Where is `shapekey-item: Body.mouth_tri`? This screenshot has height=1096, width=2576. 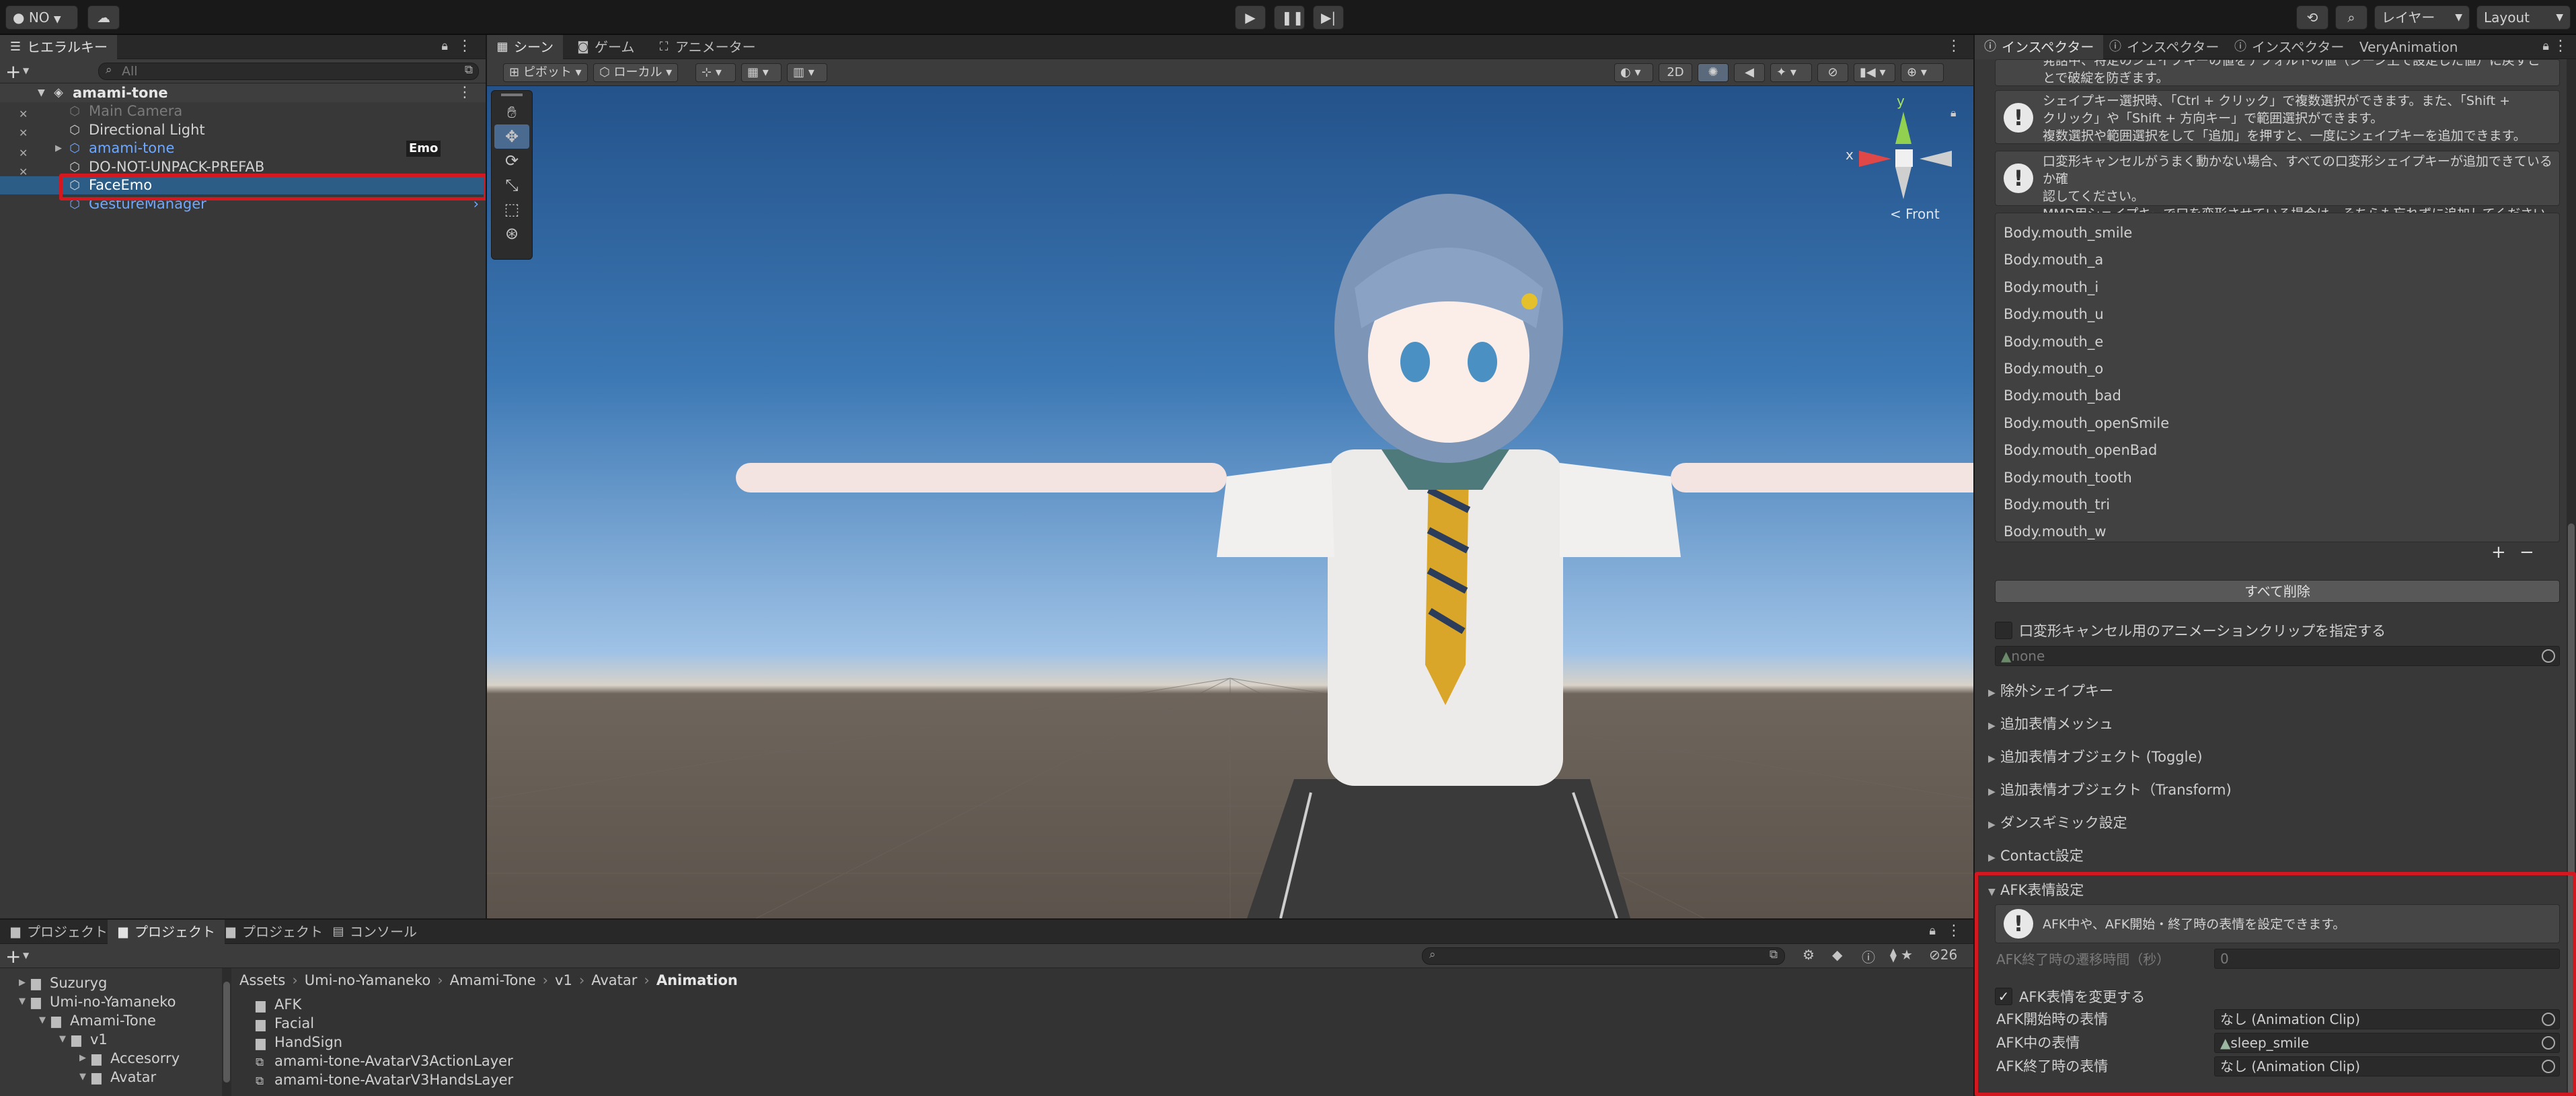 shapekey-item: Body.mouth_tri is located at coordinates (2057, 505).